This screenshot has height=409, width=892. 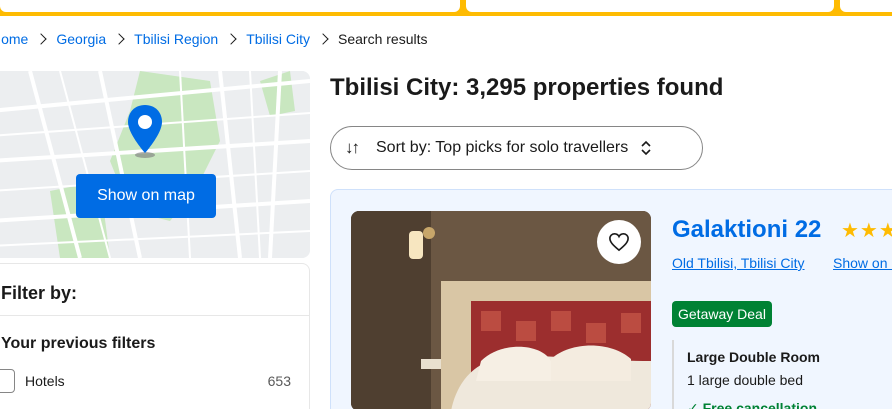 I want to click on free-cancellation: ✓ Free cancellation, so click(x=752, y=404).